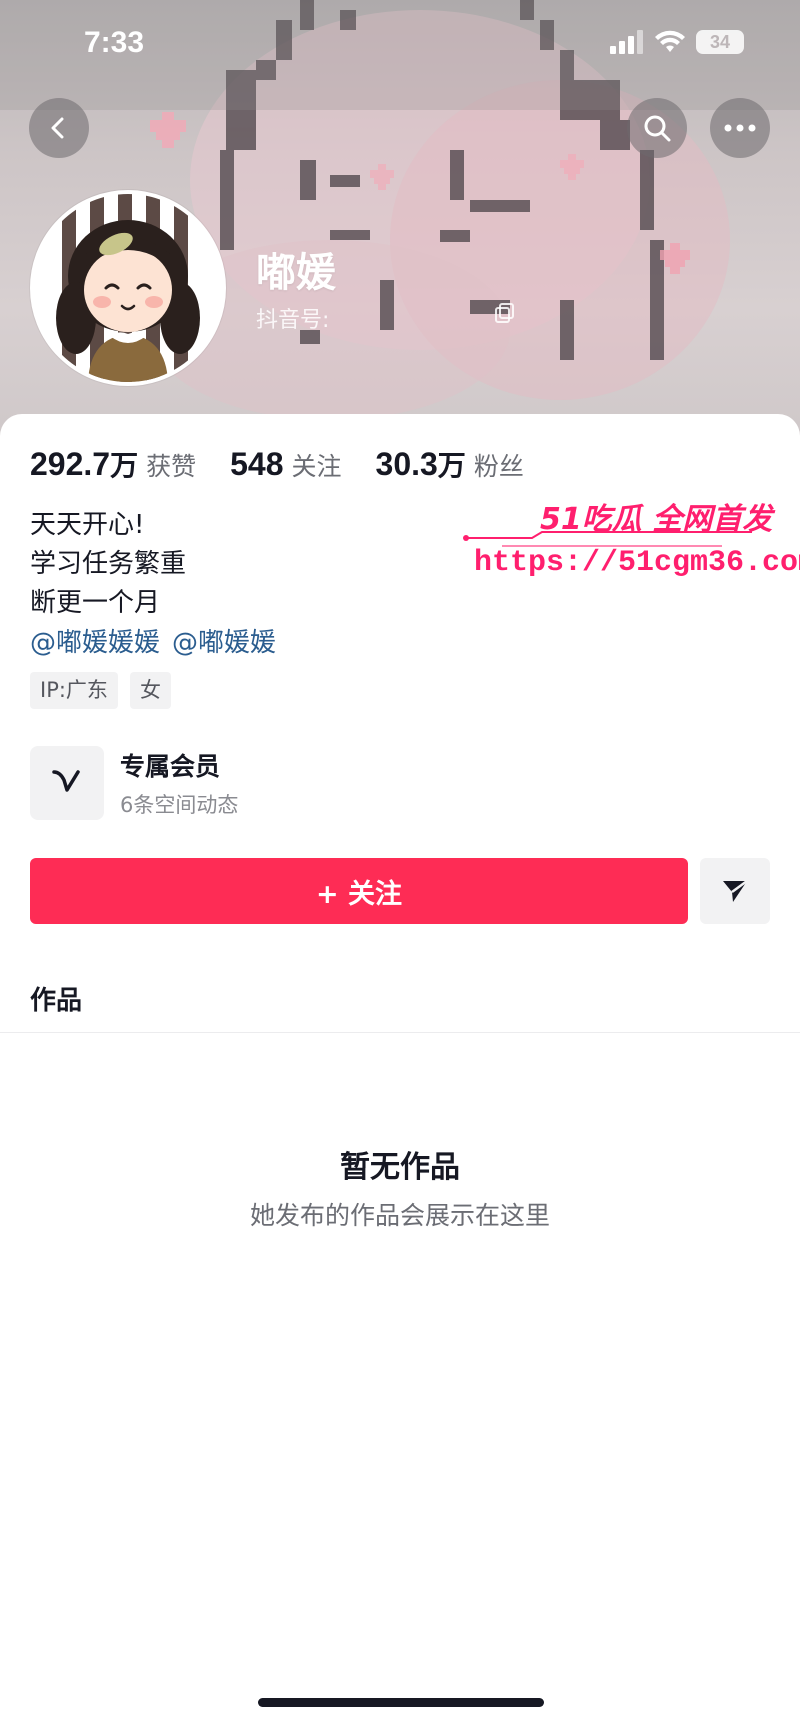 This screenshot has width=800, height=1733. I want to click on divider, so click(400, 1032).